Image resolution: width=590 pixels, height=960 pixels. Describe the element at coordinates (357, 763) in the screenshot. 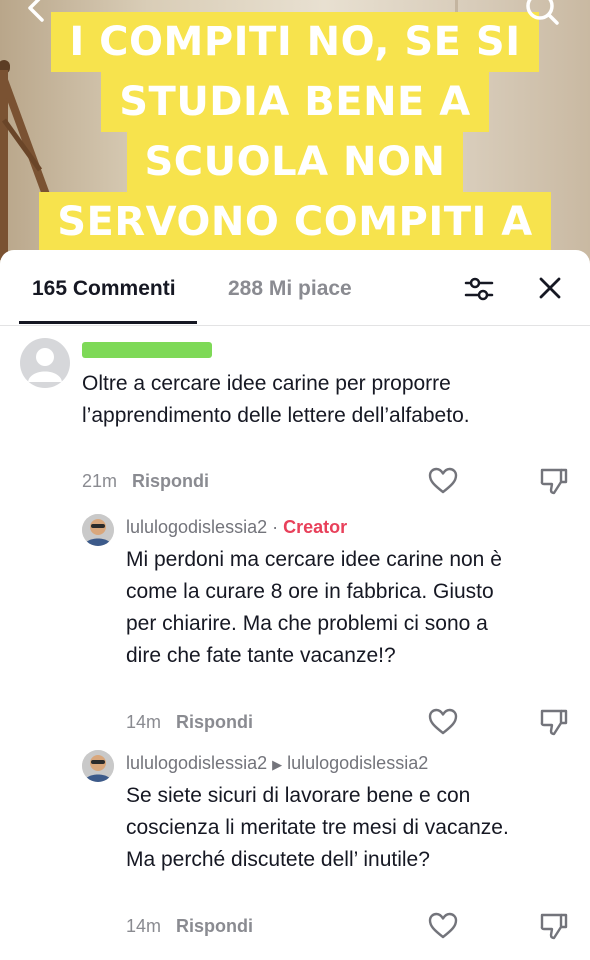

I see `reply-to-username: lululogodislessia2` at that location.